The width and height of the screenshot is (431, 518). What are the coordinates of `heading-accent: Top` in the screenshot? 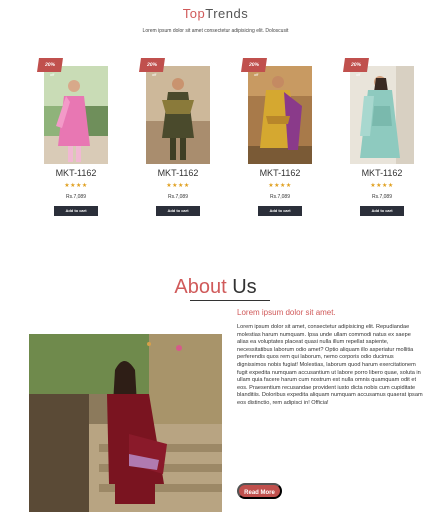 It's located at (194, 13).